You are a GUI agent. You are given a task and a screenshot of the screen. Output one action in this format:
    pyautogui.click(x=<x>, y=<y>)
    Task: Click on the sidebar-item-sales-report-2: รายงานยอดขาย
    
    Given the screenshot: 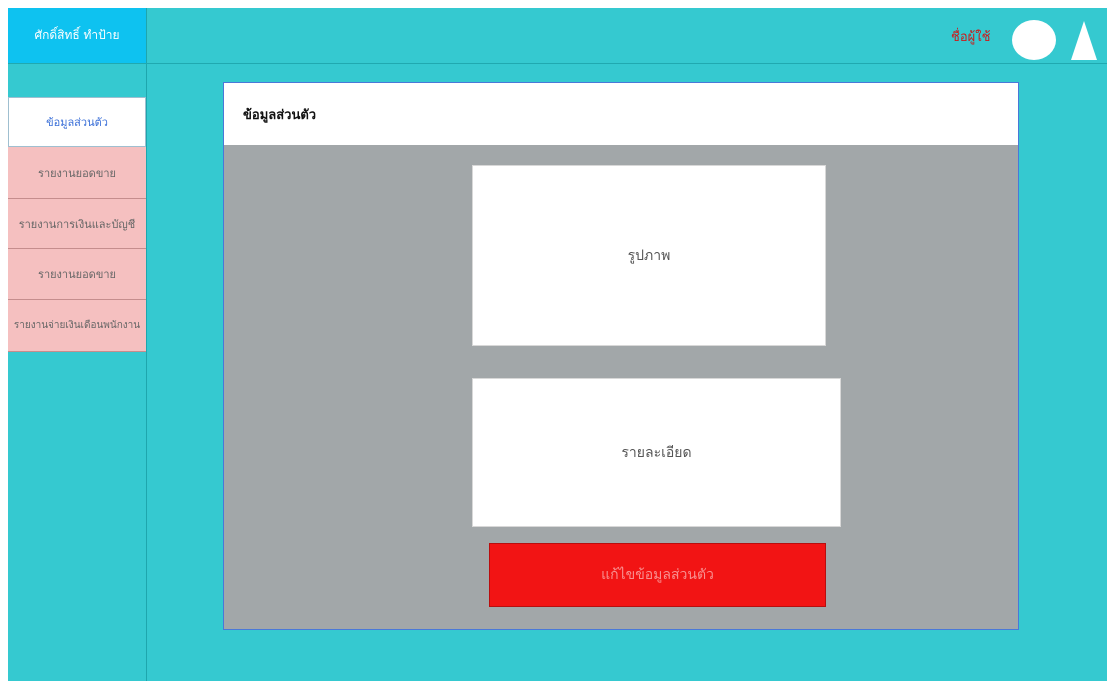 What is the action you would take?
    pyautogui.click(x=77, y=274)
    